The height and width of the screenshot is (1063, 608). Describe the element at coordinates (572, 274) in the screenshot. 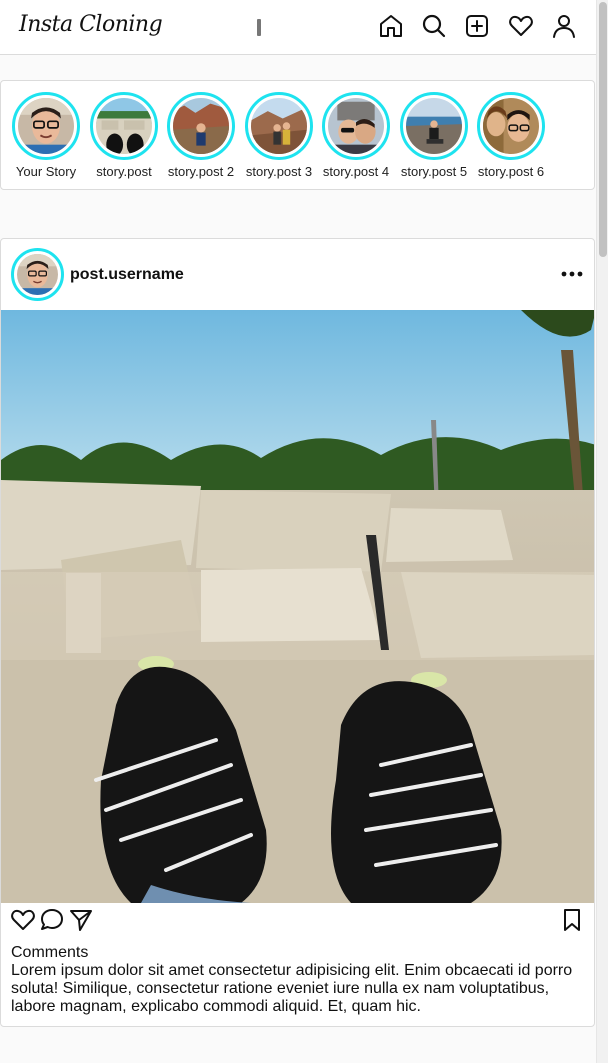

I see `more-options-icon` at that location.